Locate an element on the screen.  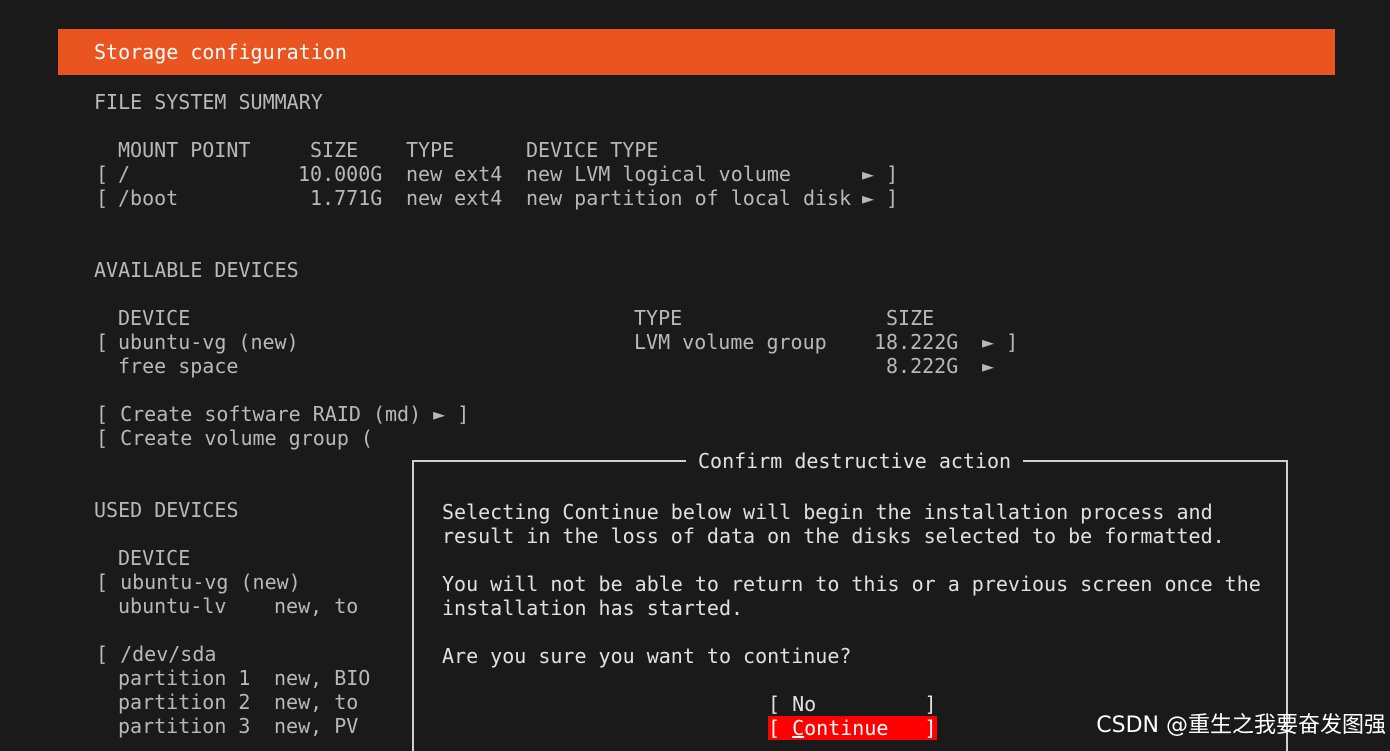
dialog-text-line: installation has started. is located at coordinates (593, 608).